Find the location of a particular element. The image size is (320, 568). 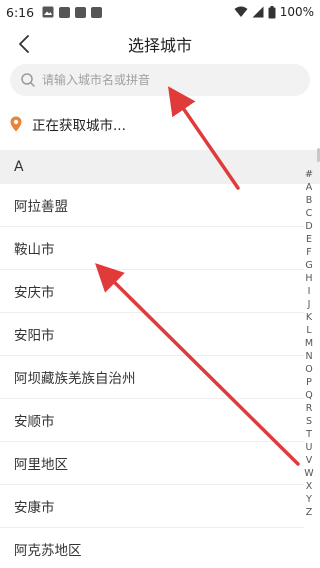

index-letter: W is located at coordinates (308, 473).